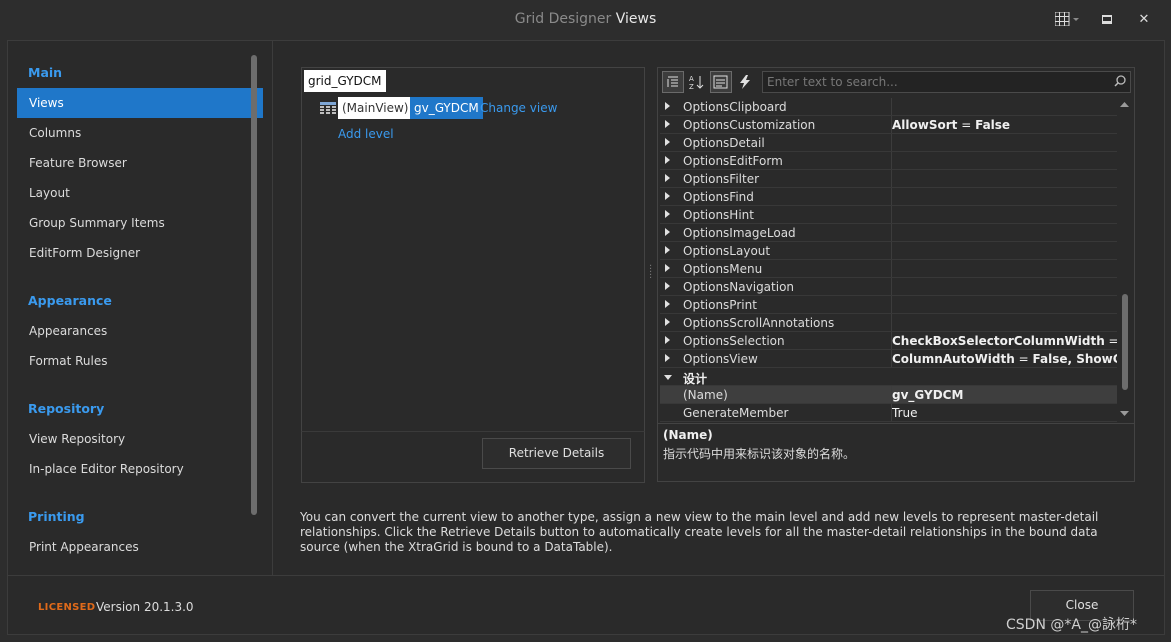 The image size is (1171, 642). I want to click on grid-menu-icon, so click(1067, 19).